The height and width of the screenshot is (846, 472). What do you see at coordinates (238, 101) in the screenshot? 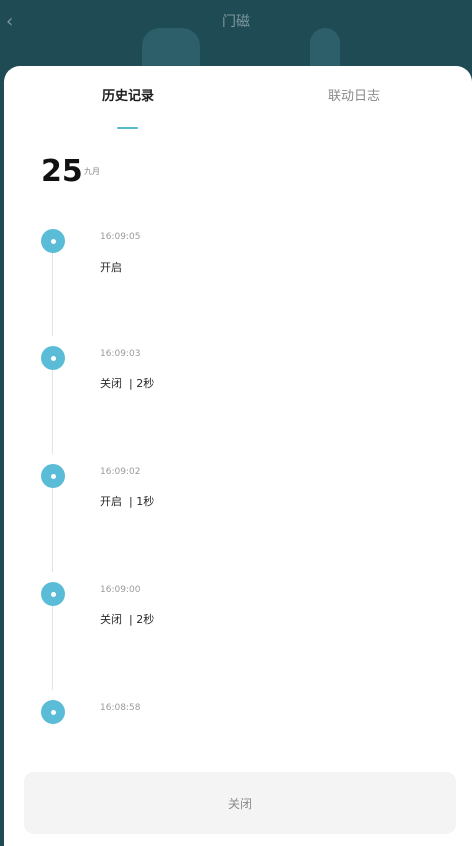
I see `tab-bar: 历史记录 联动日志` at bounding box center [238, 101].